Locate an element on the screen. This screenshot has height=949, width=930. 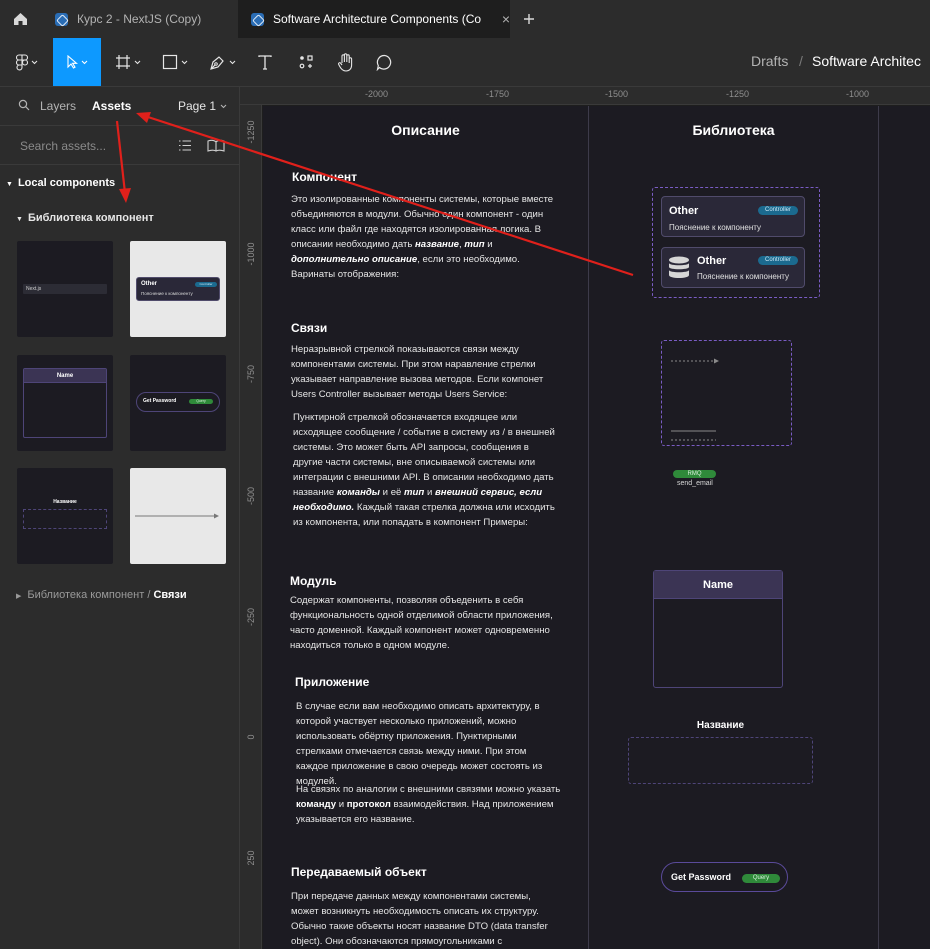
tab-file-nextjs: Курс 2 - NextJS (Copy) is located at coordinates (139, 19).